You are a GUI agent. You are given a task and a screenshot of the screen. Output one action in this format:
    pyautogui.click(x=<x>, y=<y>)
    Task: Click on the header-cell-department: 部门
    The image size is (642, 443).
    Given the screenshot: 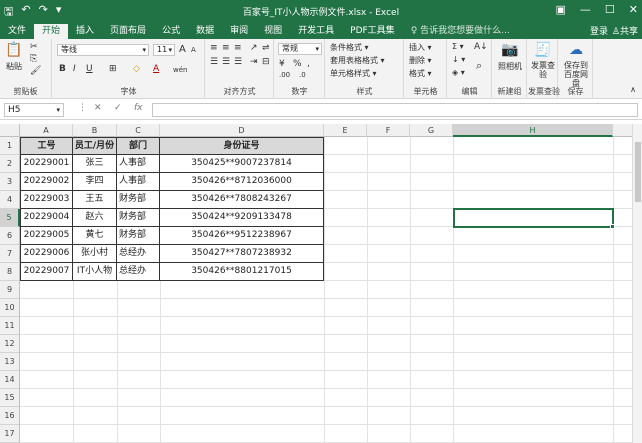 What is the action you would take?
    pyautogui.click(x=138, y=146)
    